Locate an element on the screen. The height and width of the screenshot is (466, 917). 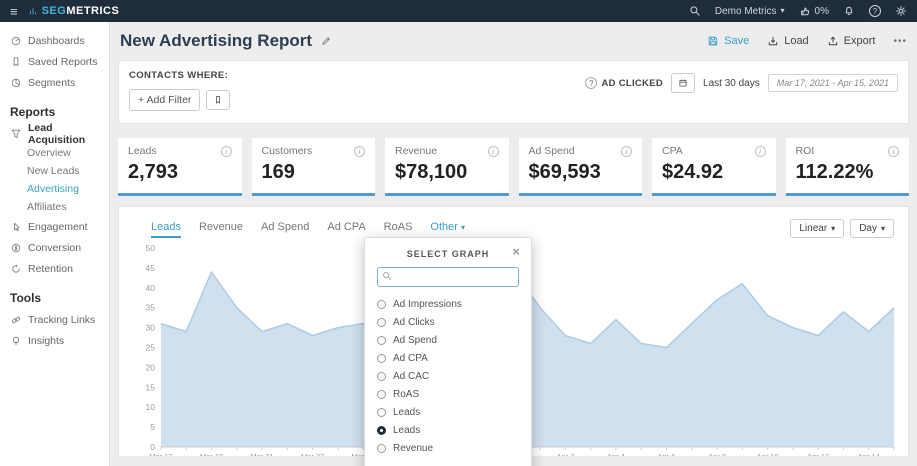
calendar-icon is located at coordinates (683, 83).